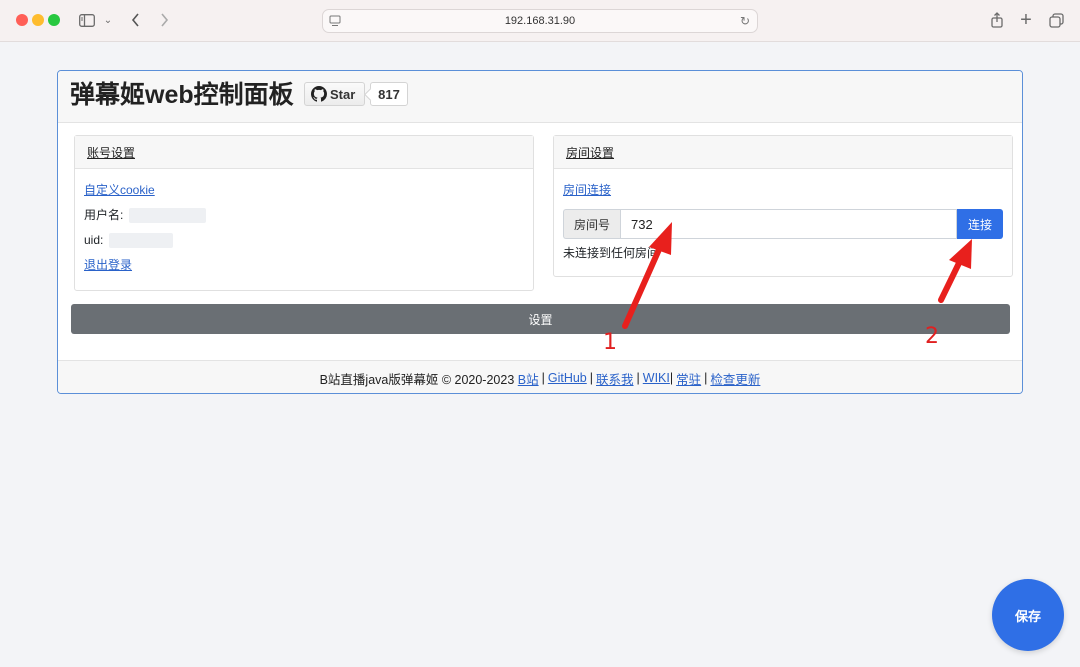  I want to click on browser-toolbar: ⌄ 192.168.31.90 ↻ +, so click(540, 21).